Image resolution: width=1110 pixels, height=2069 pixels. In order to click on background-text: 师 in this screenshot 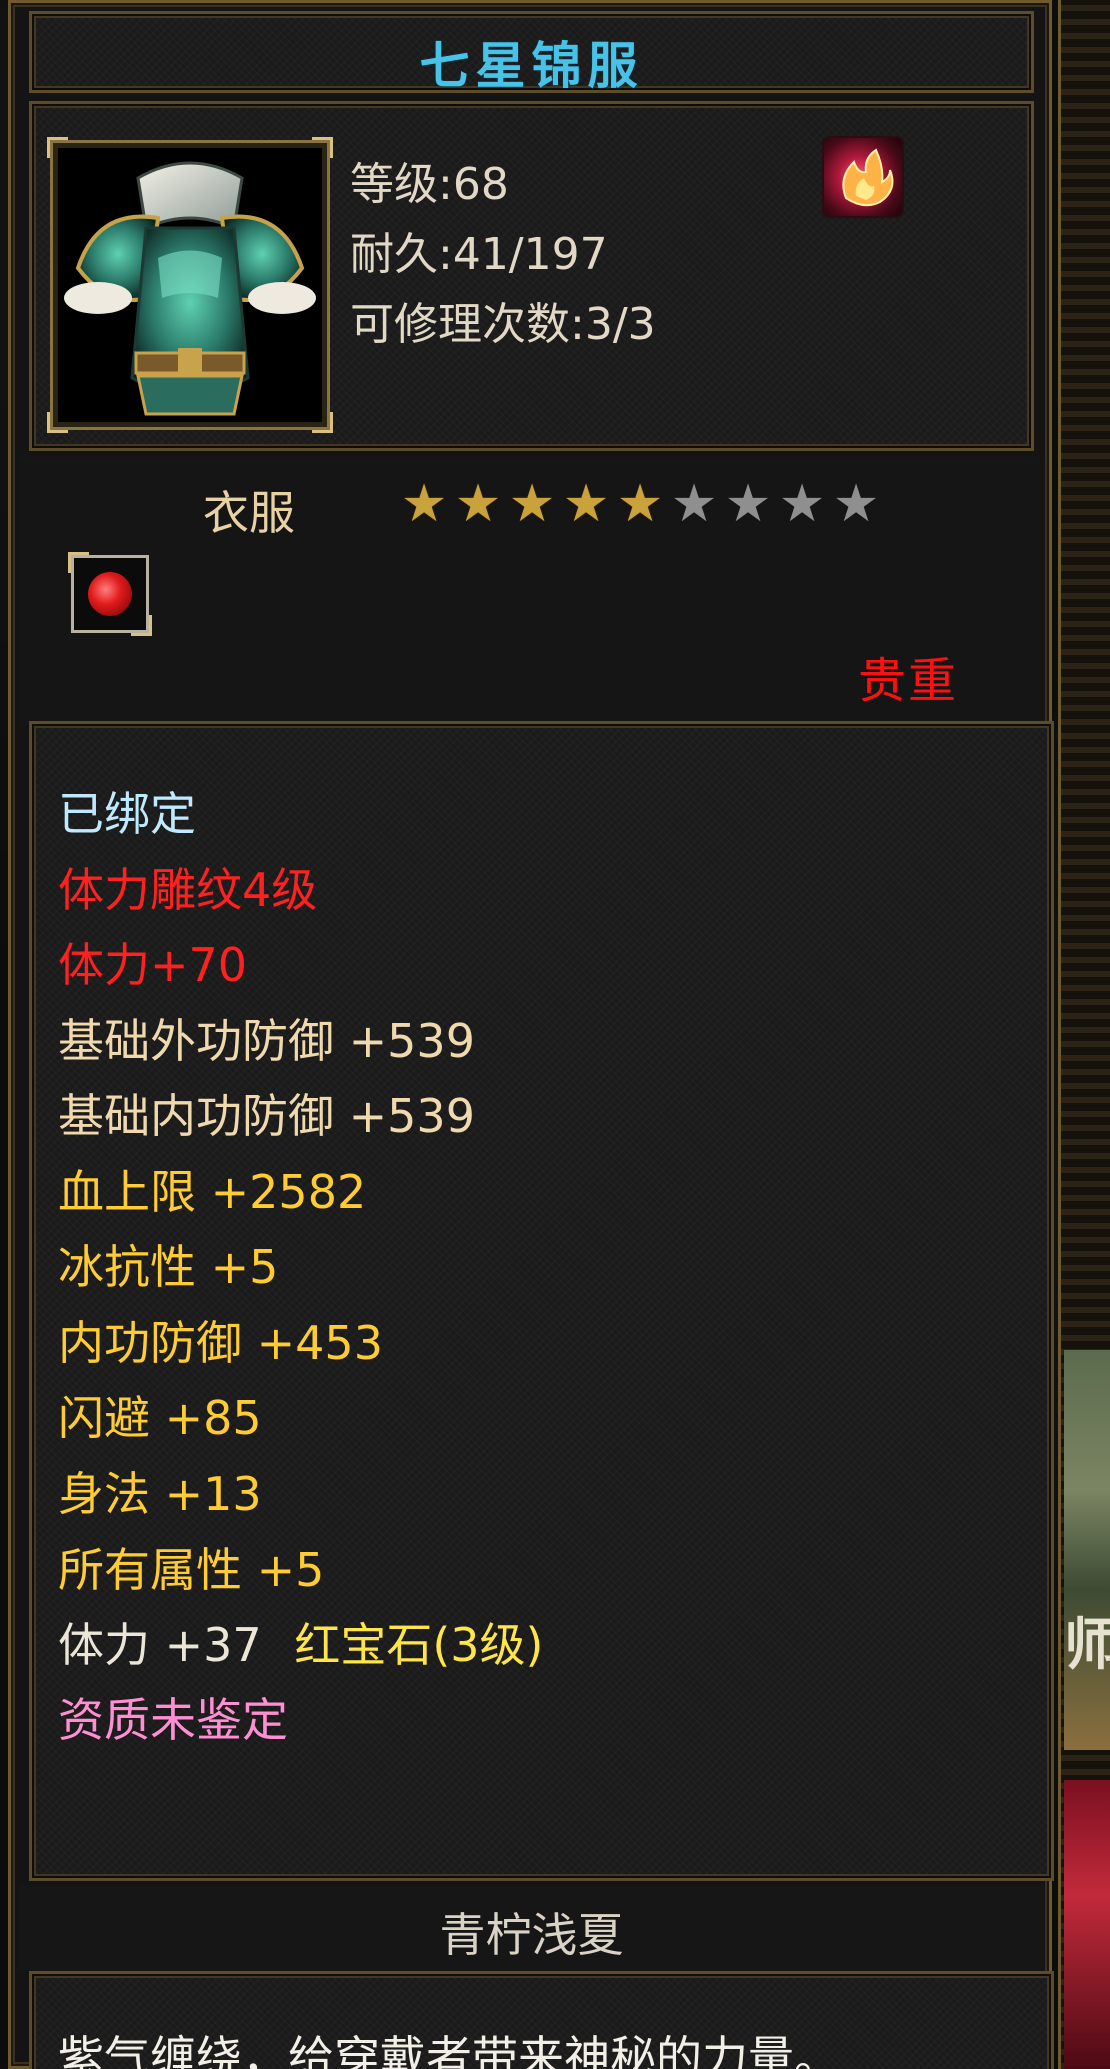, I will do `click(1087, 1645)`.